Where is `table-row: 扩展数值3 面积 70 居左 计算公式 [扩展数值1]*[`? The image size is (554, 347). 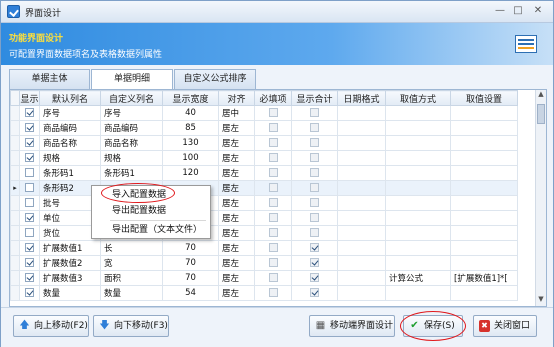 table-row: 扩展数值3 面积 70 居左 计算公式 [扩展数值1]*[ is located at coordinates (264, 278).